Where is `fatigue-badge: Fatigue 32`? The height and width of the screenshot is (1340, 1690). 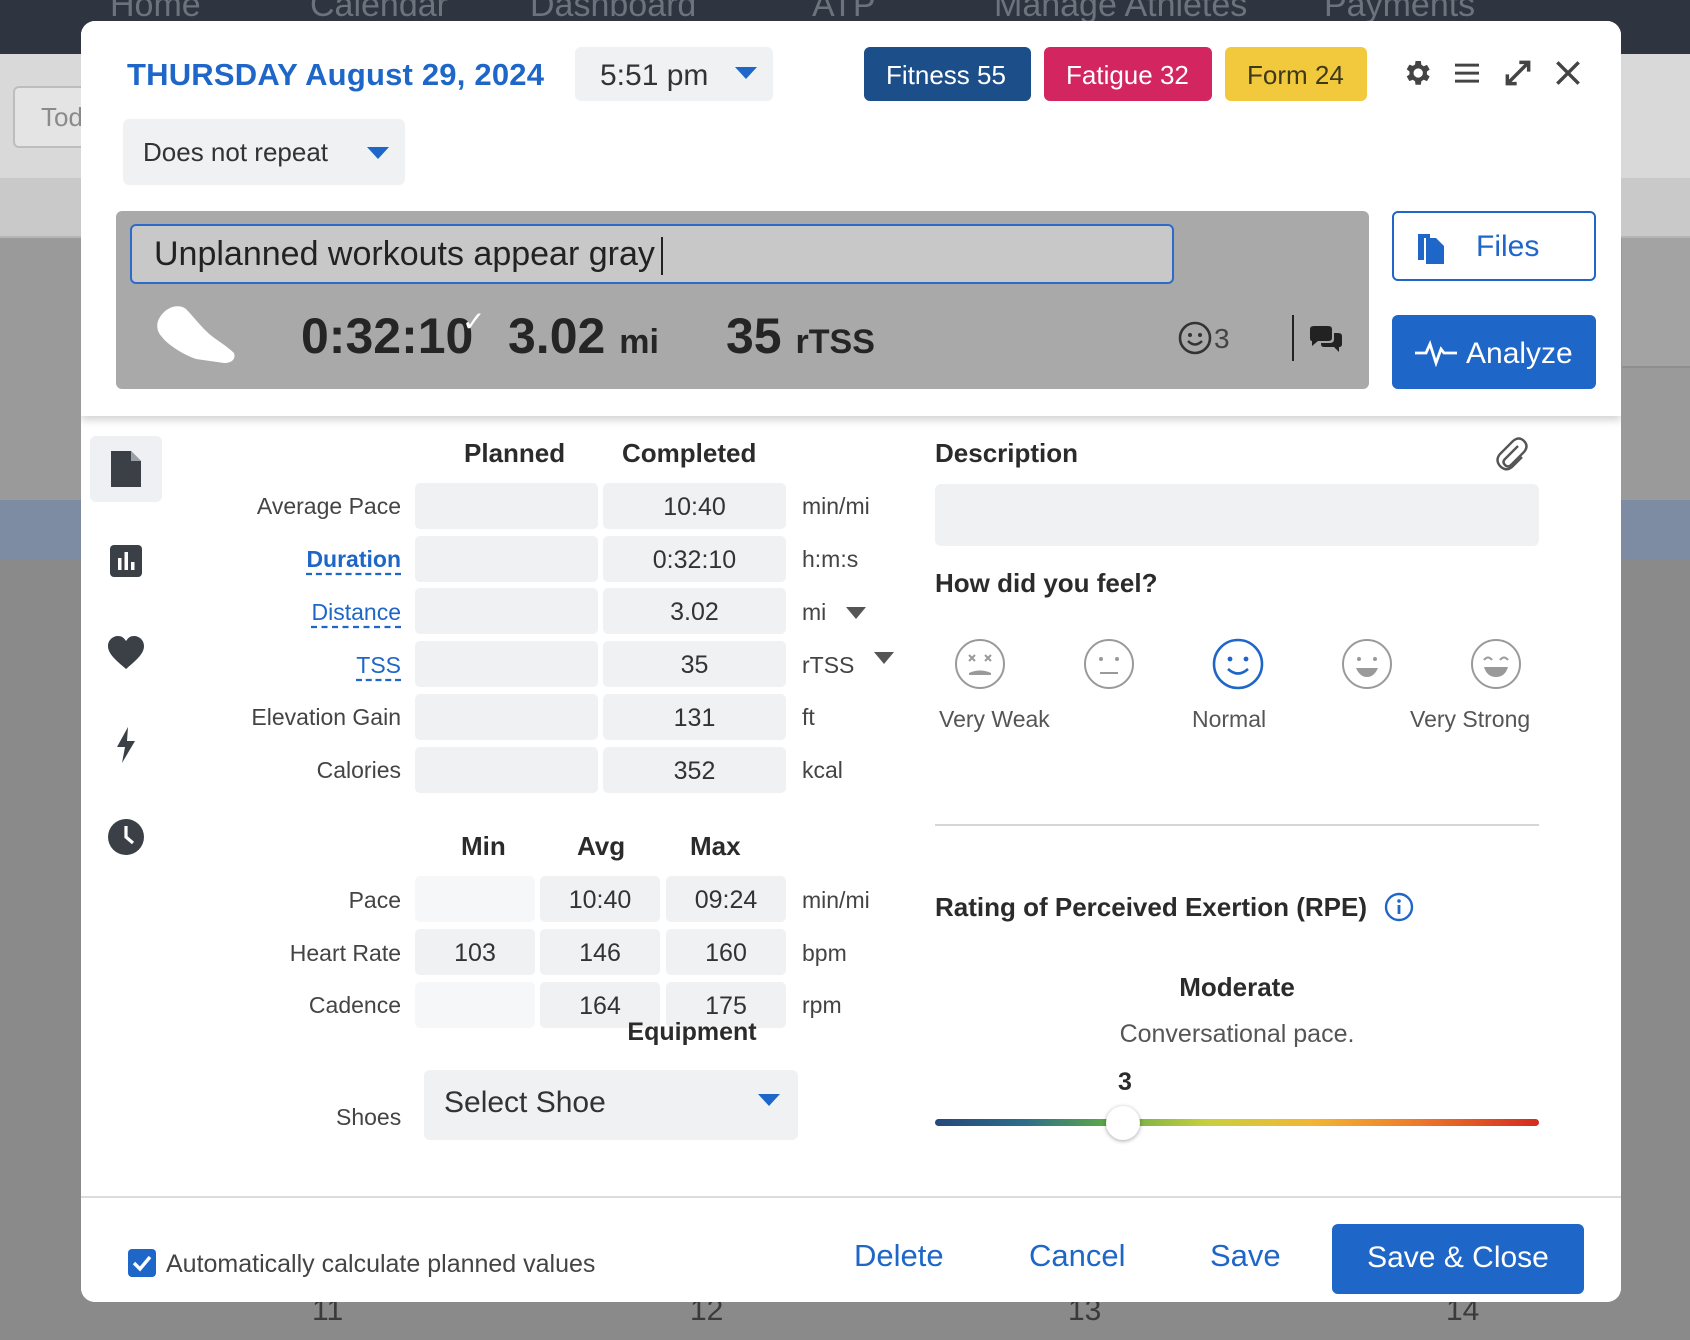
fatigue-badge: Fatigue 32 is located at coordinates (1128, 74).